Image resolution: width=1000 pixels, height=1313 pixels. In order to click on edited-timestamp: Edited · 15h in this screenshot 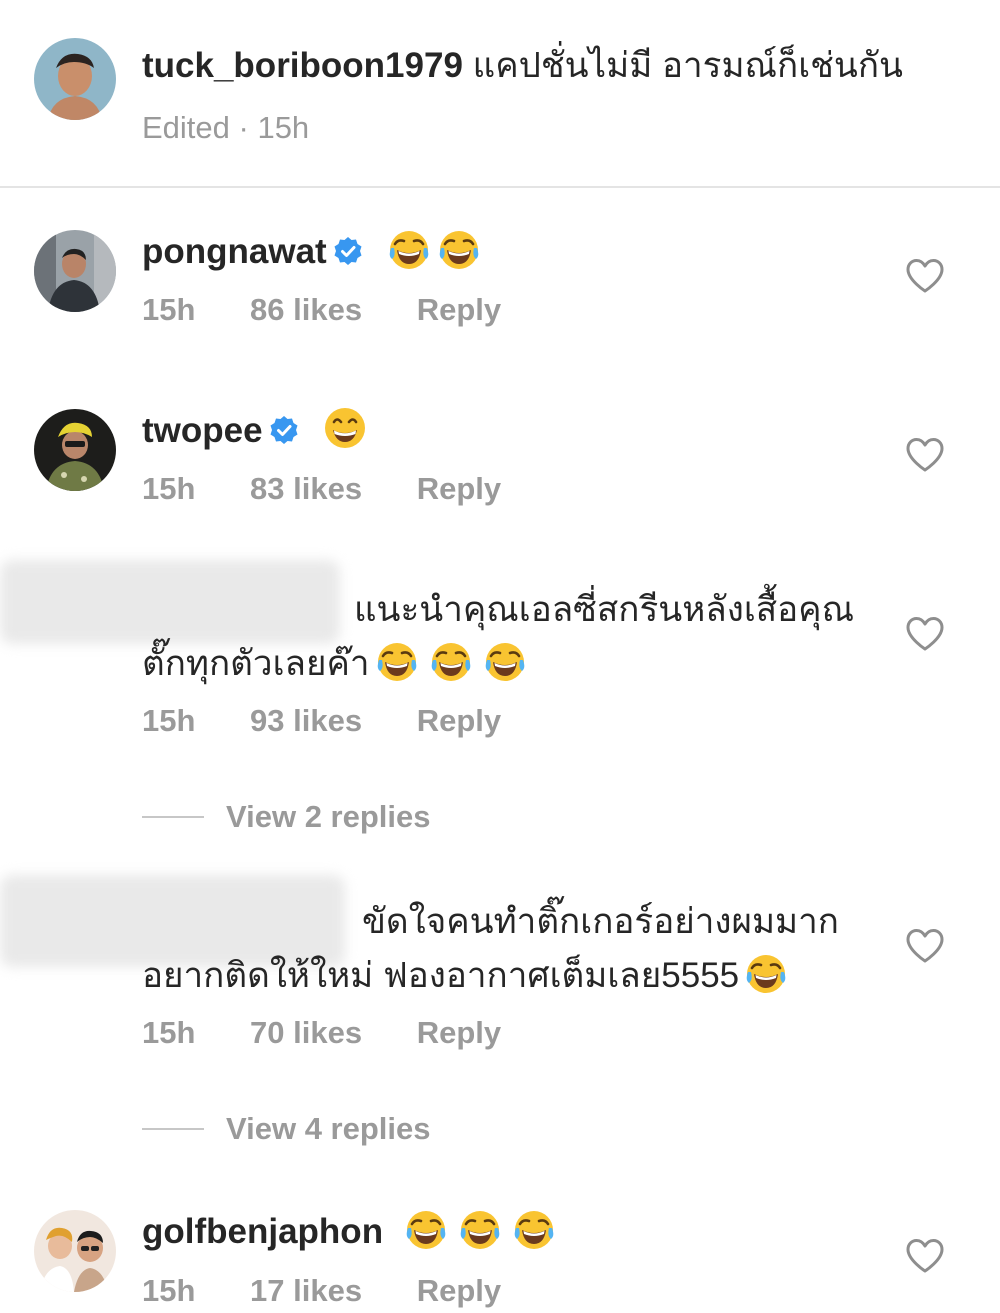, I will do `click(226, 127)`.